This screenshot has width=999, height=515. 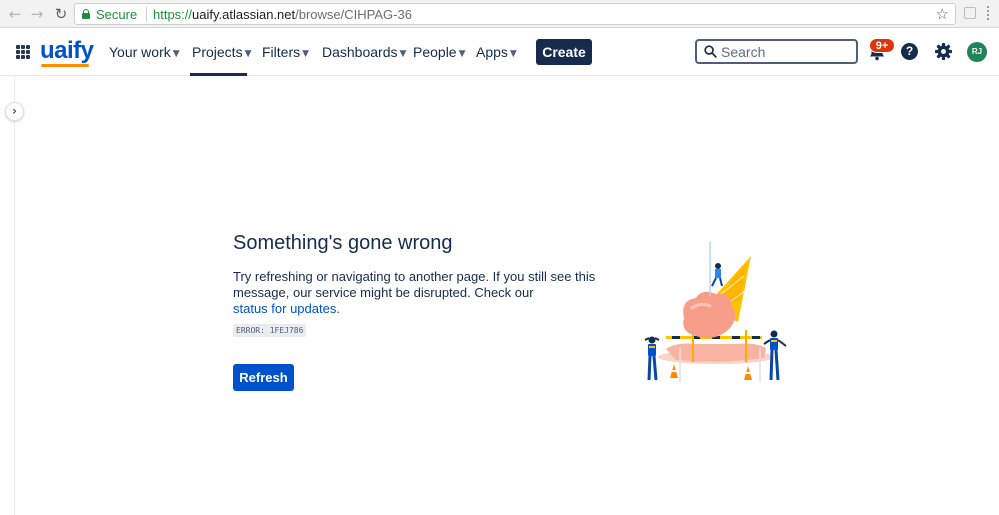 I want to click on menu-filters: Filters ▼, so click(x=285, y=52).